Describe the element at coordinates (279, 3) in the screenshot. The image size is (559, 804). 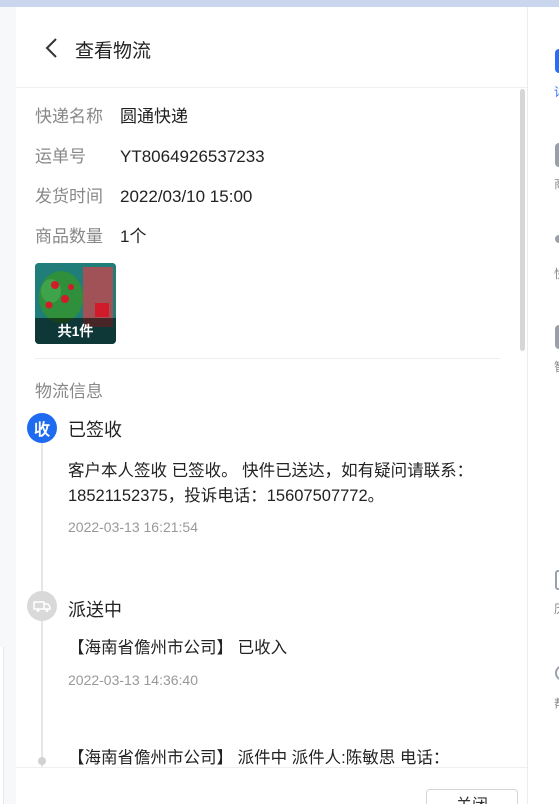
I see `window-top-strip` at that location.